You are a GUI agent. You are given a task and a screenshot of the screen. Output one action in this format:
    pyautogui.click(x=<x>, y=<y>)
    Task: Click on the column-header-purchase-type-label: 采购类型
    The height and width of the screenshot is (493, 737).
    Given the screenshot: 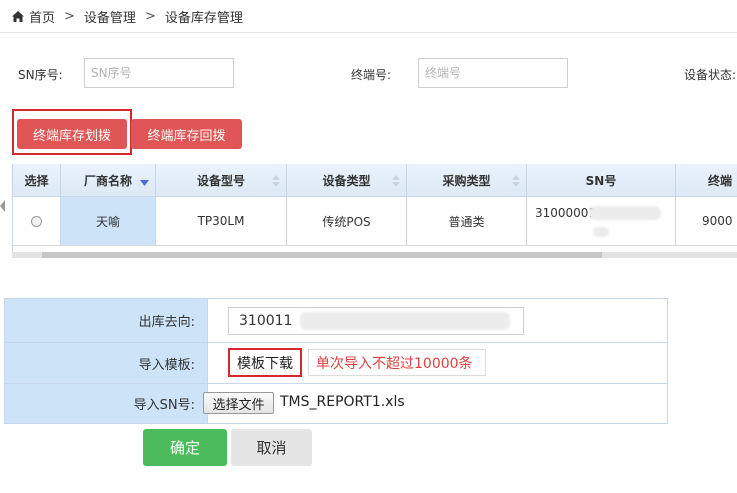 What is the action you would take?
    pyautogui.click(x=466, y=180)
    